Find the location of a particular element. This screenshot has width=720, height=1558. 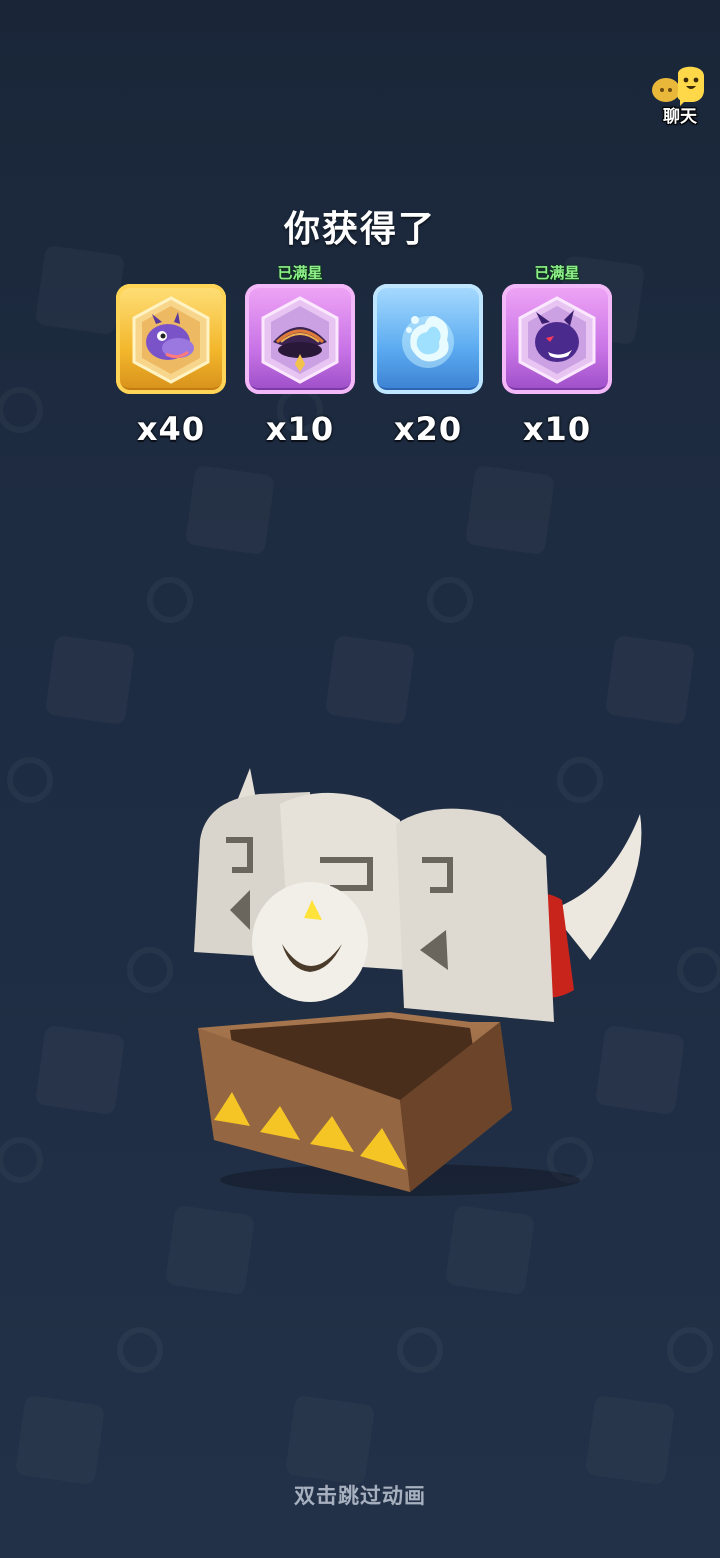

dark-dragon-icon is located at coordinates (557, 340).